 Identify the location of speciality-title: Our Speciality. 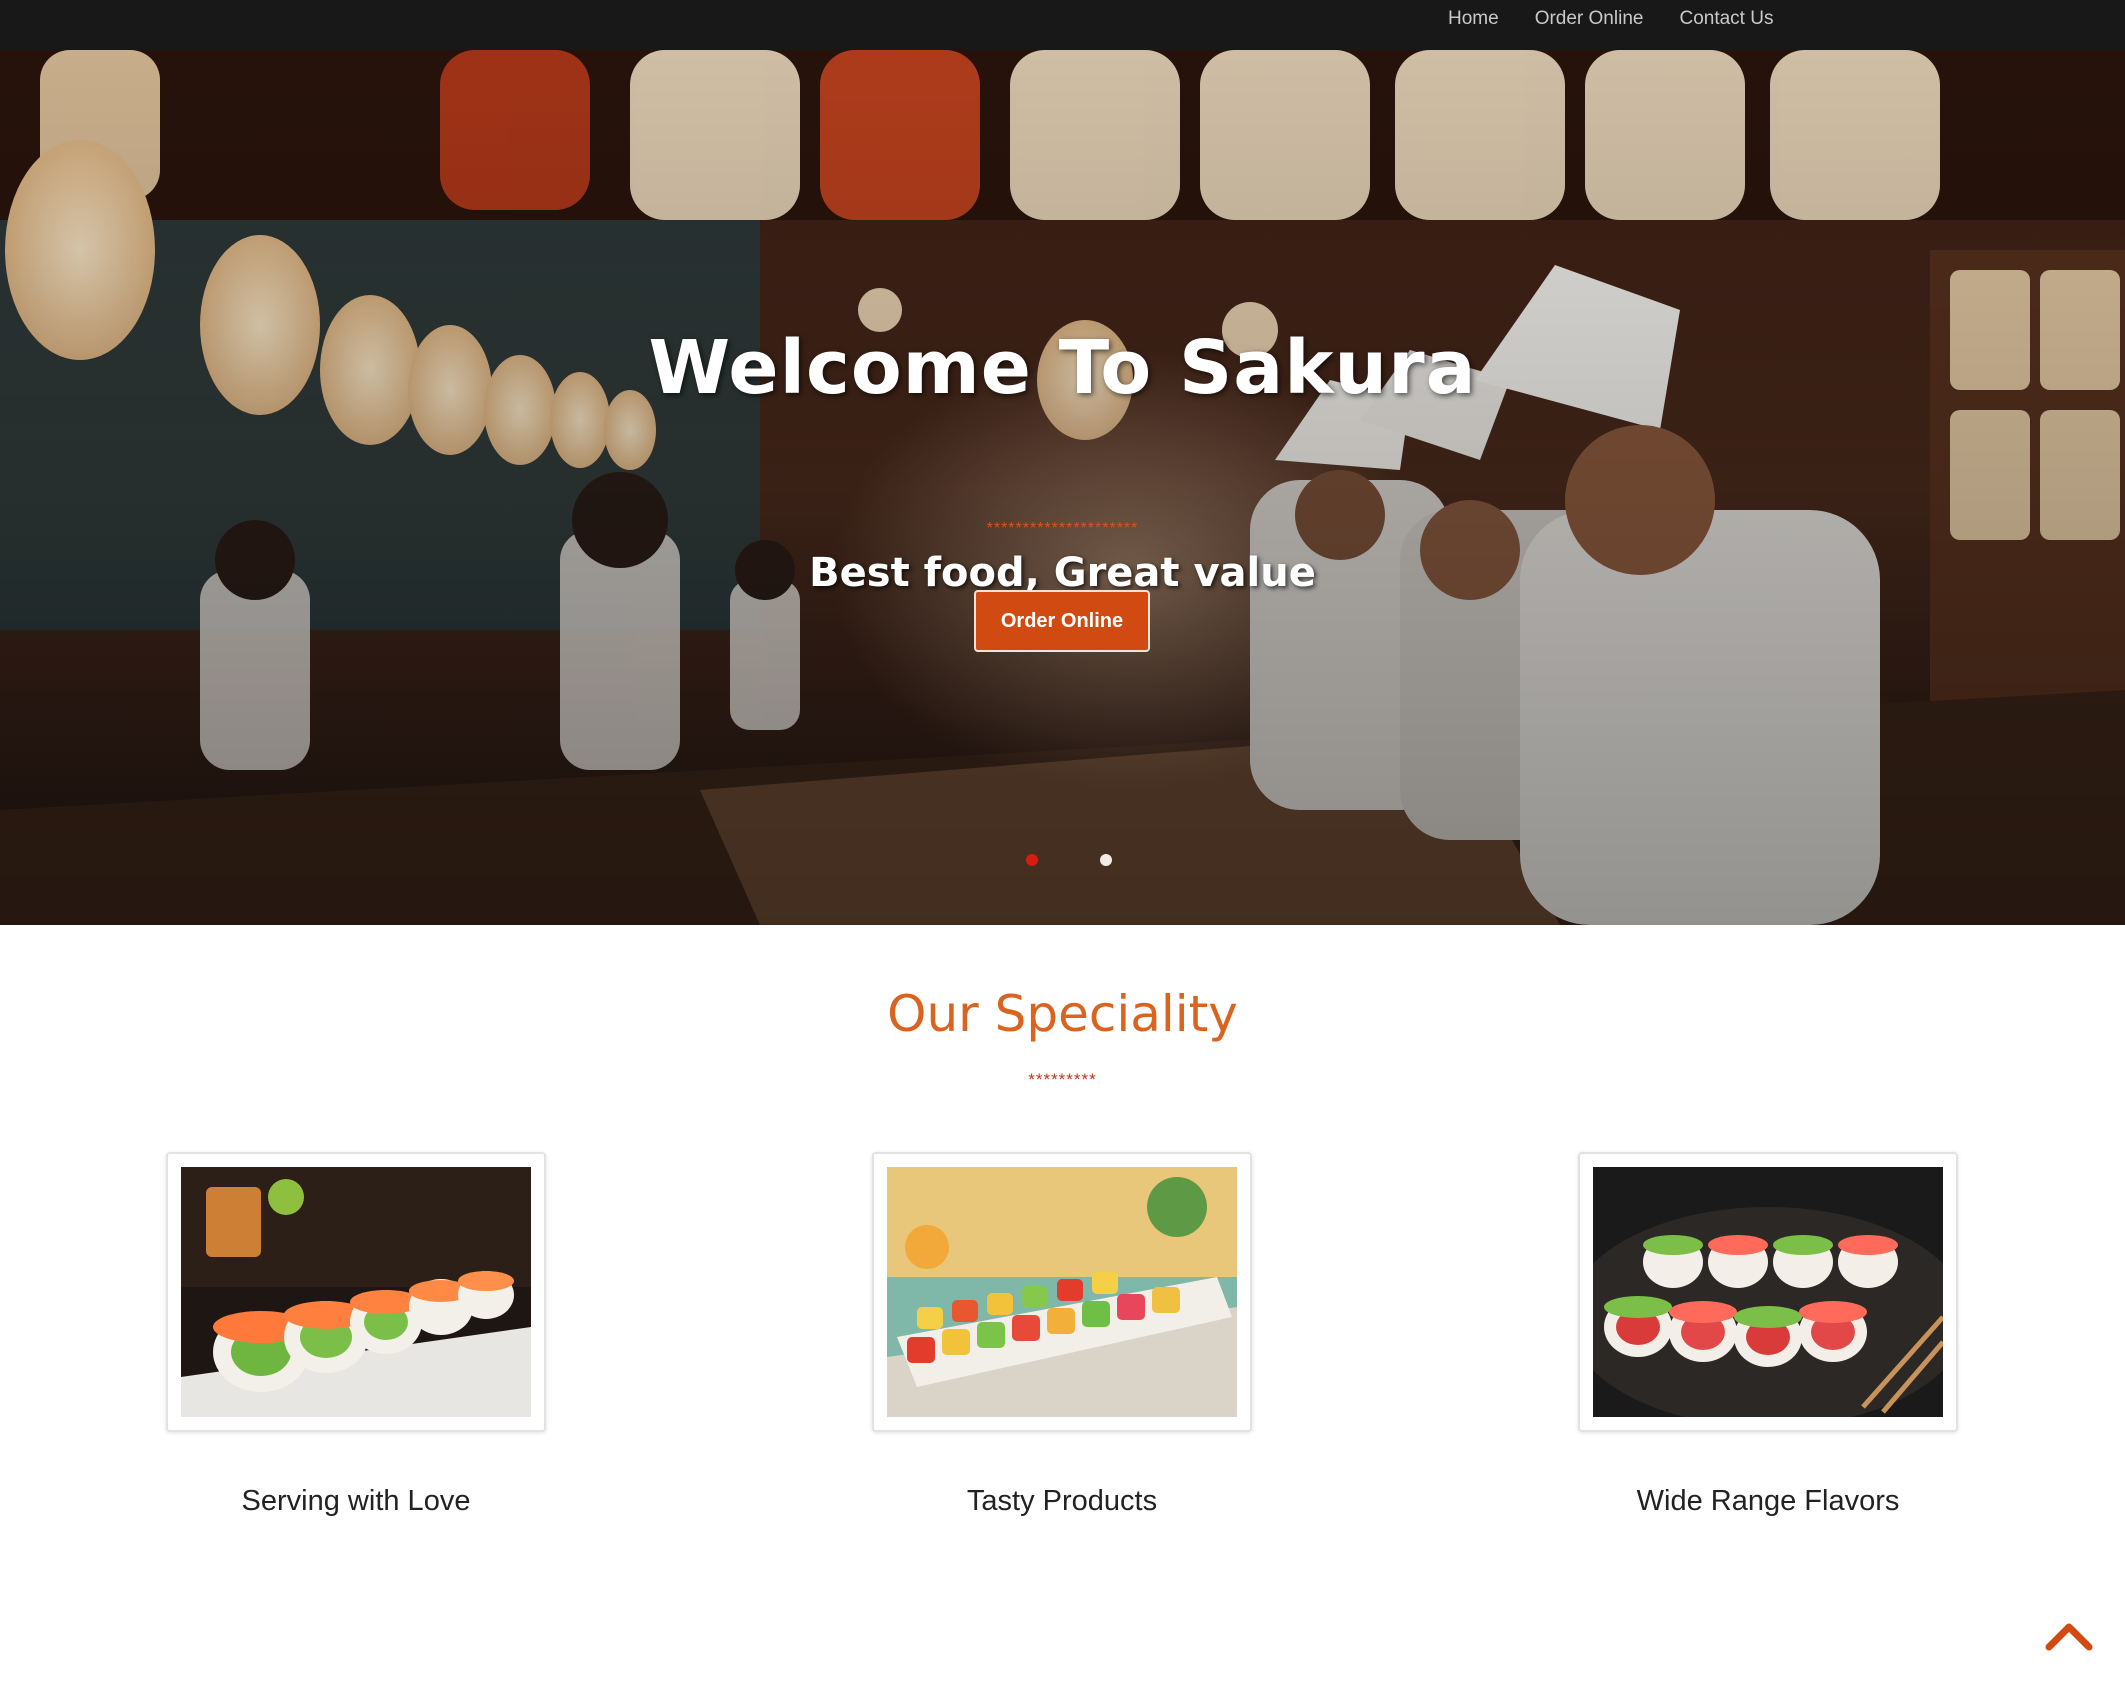
(1062, 1014).